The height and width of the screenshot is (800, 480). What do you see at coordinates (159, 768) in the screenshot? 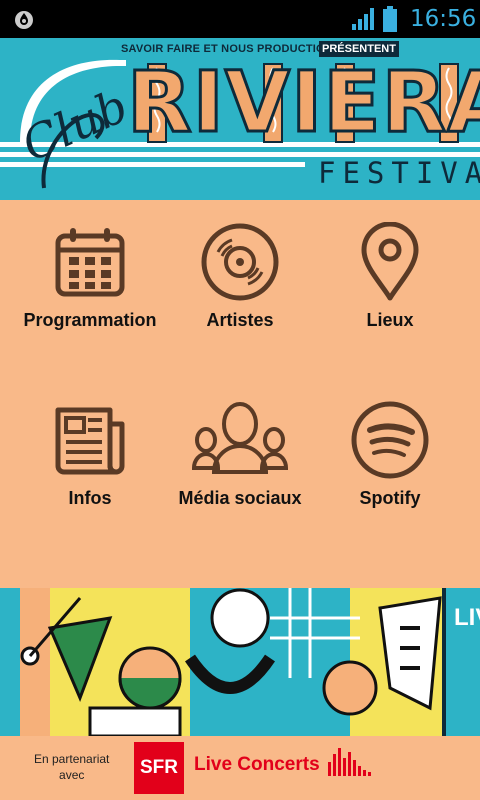
I see `sfr-logo: SFR` at bounding box center [159, 768].